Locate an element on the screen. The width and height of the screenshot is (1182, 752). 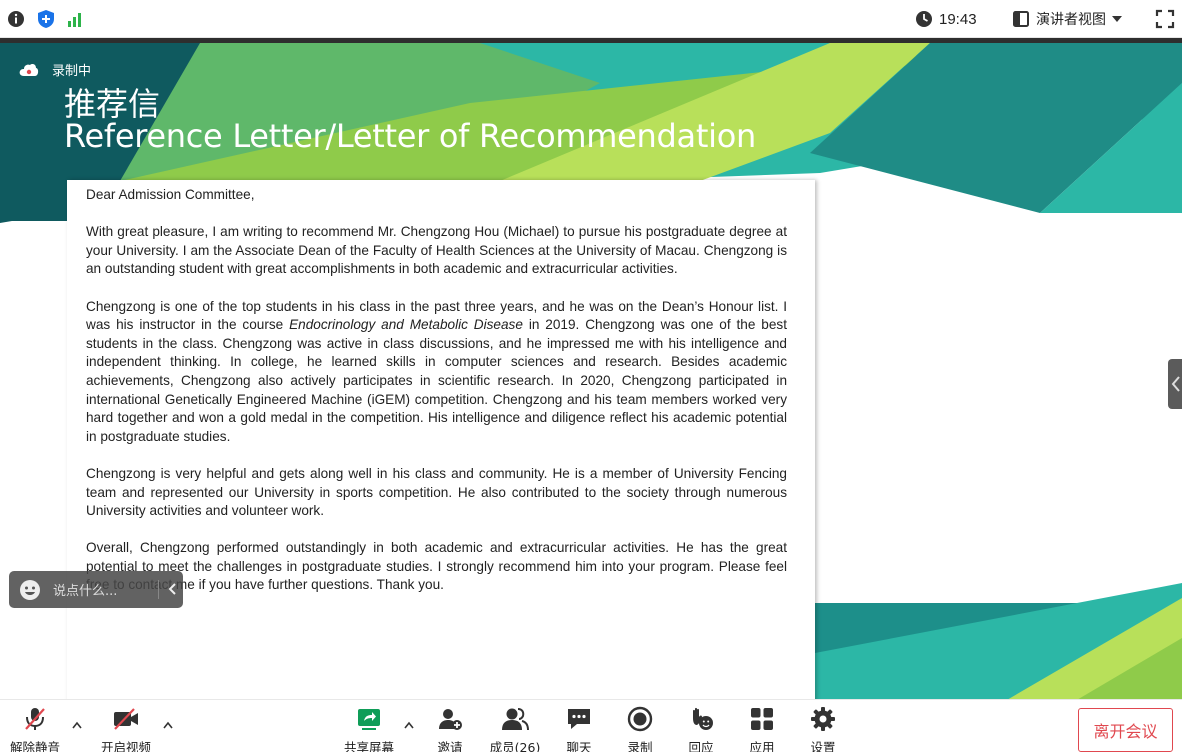
chat-button: 聊天 is located at coordinates (579, 729).